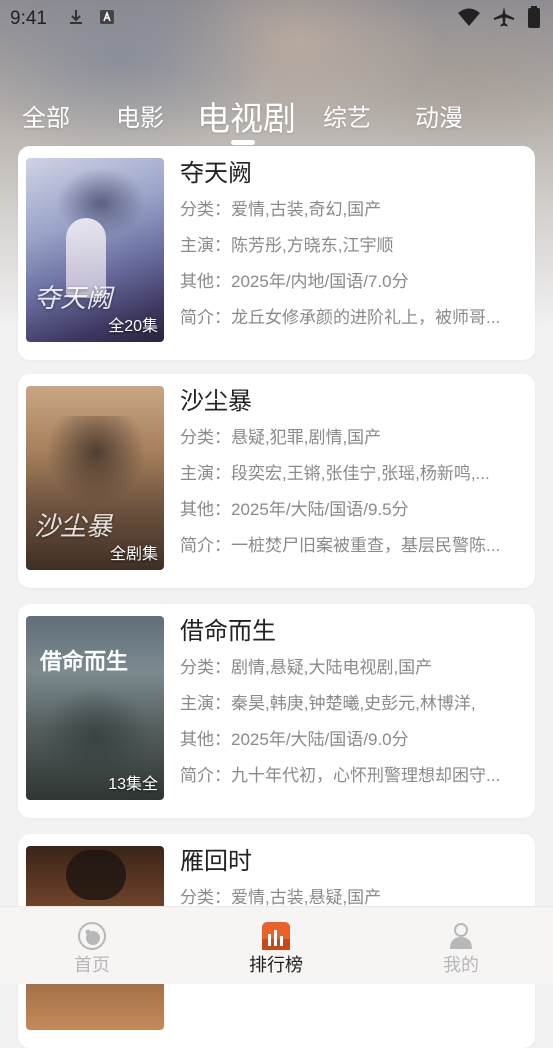  Describe the element at coordinates (228, 631) in the screenshot. I see `item-title: 借命而生` at that location.